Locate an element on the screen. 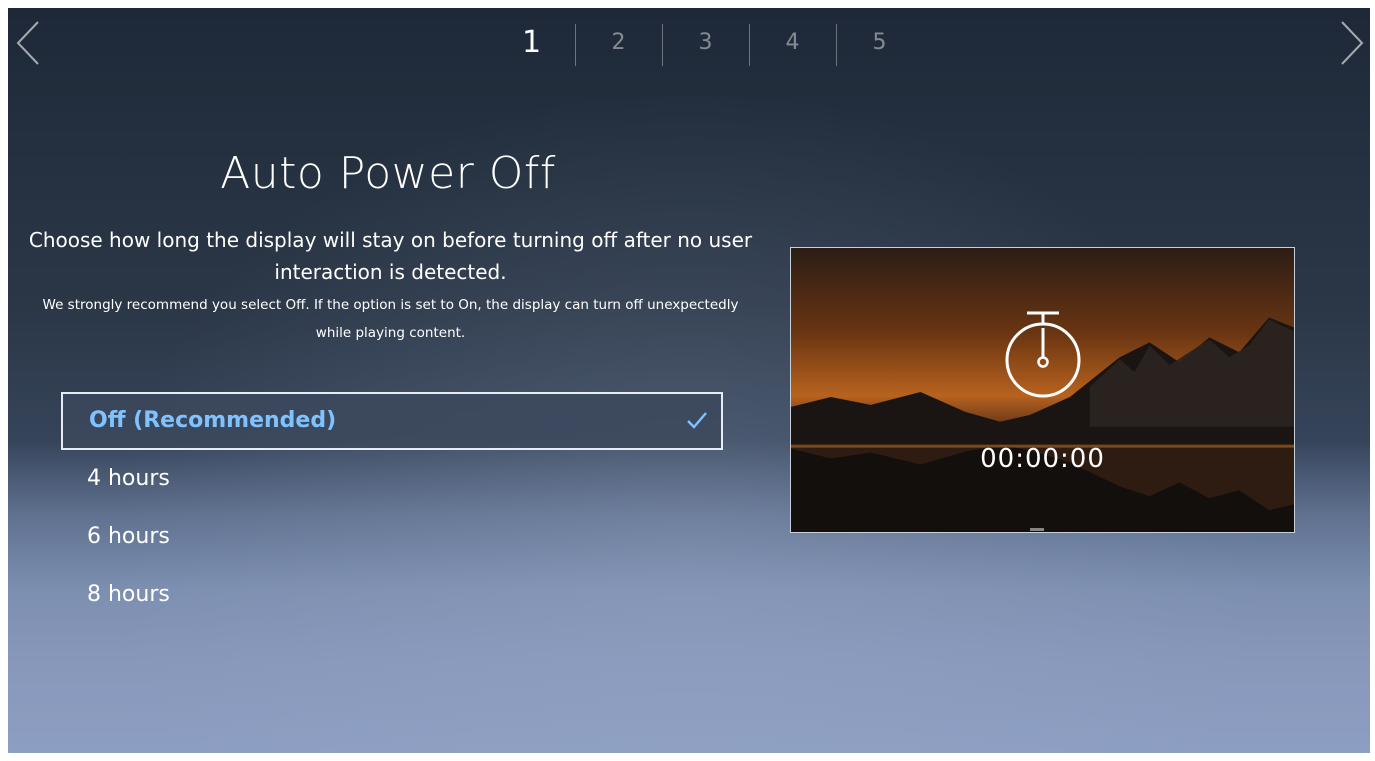  timer-icon is located at coordinates (1043, 354).